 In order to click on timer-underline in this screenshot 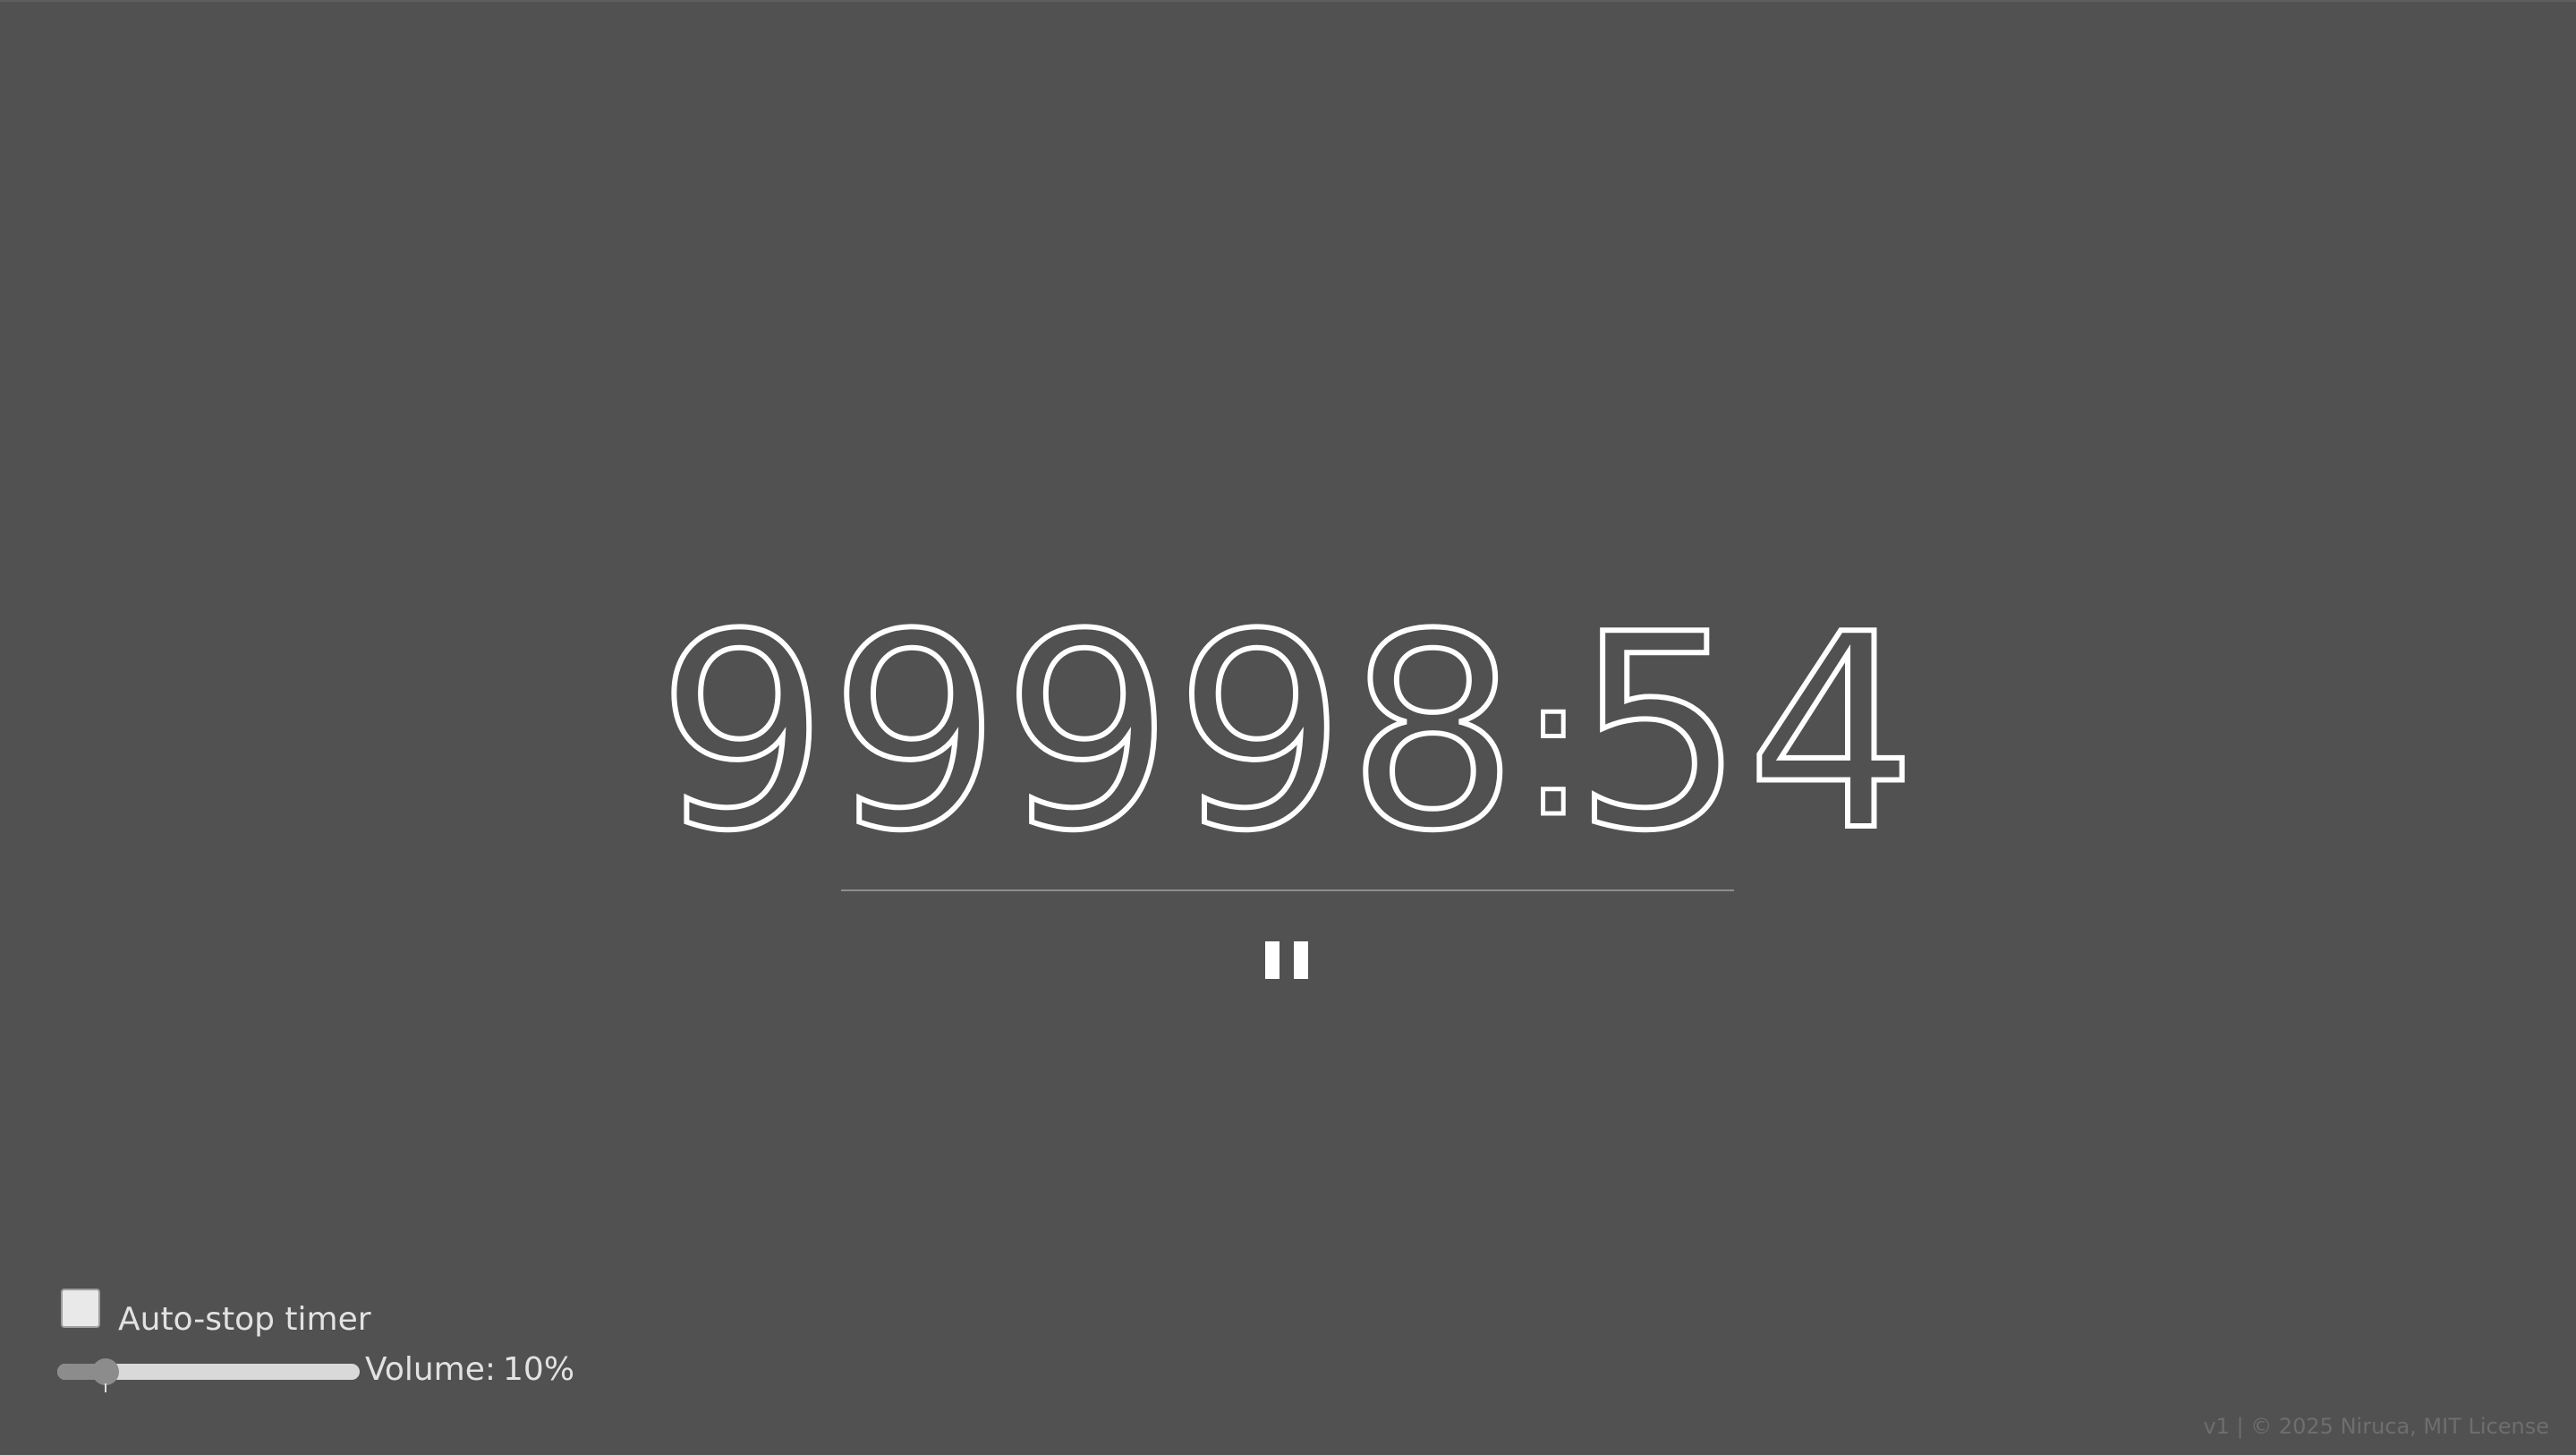, I will do `click(1287, 890)`.